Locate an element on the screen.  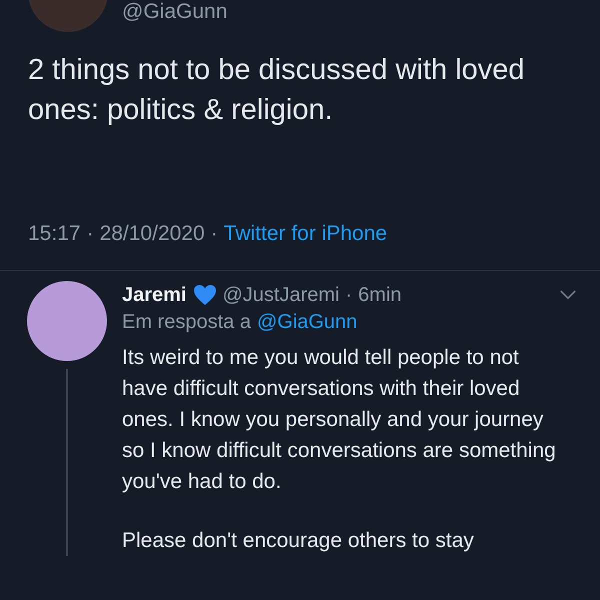
mention-link: @GiaGunn is located at coordinates (307, 322).